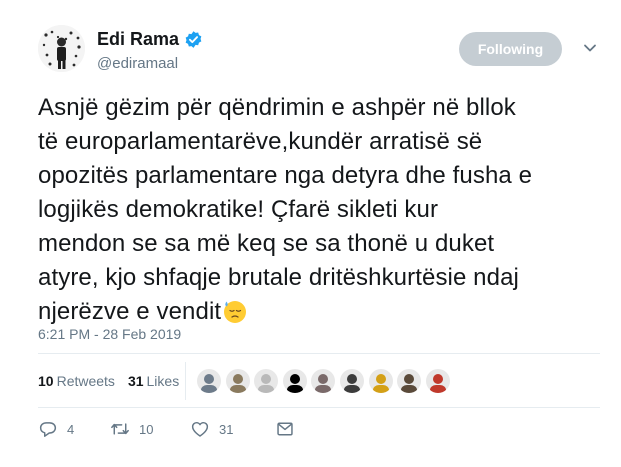 This screenshot has width=621, height=467. What do you see at coordinates (61, 48) in the screenshot?
I see `avatar` at bounding box center [61, 48].